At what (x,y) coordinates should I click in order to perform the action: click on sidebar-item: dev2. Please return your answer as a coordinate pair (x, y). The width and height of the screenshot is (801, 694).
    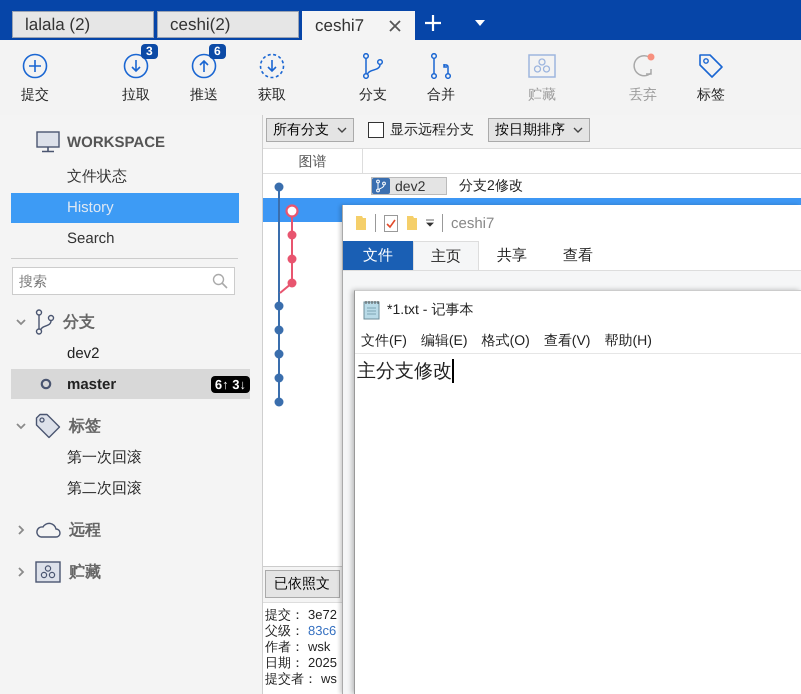
    Looking at the image, I should click on (130, 353).